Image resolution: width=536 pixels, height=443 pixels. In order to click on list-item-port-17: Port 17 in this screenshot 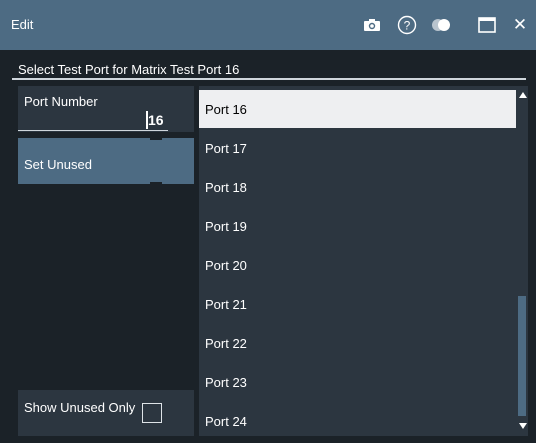, I will do `click(357, 148)`.